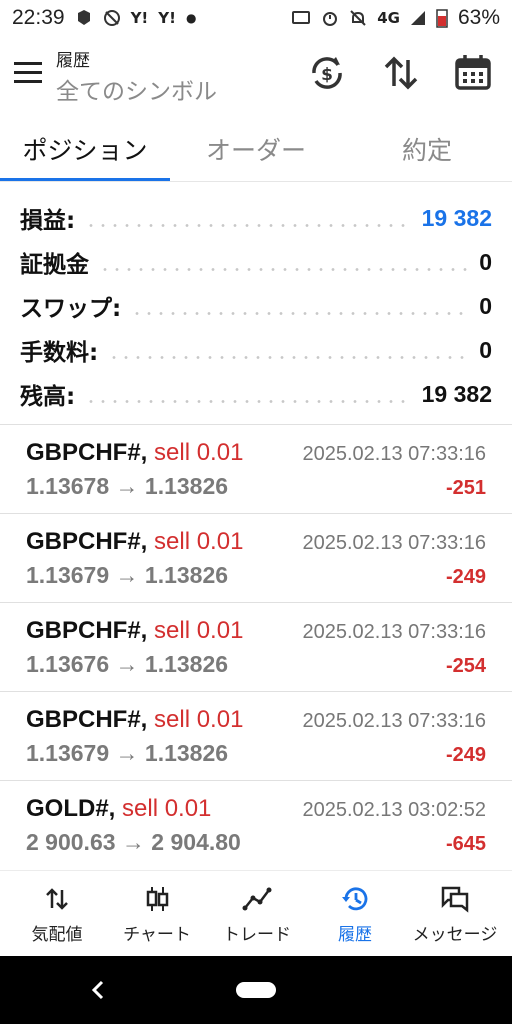  Describe the element at coordinates (256, 350) in the screenshot. I see `summary-row-commission: 手数料: 0` at that location.